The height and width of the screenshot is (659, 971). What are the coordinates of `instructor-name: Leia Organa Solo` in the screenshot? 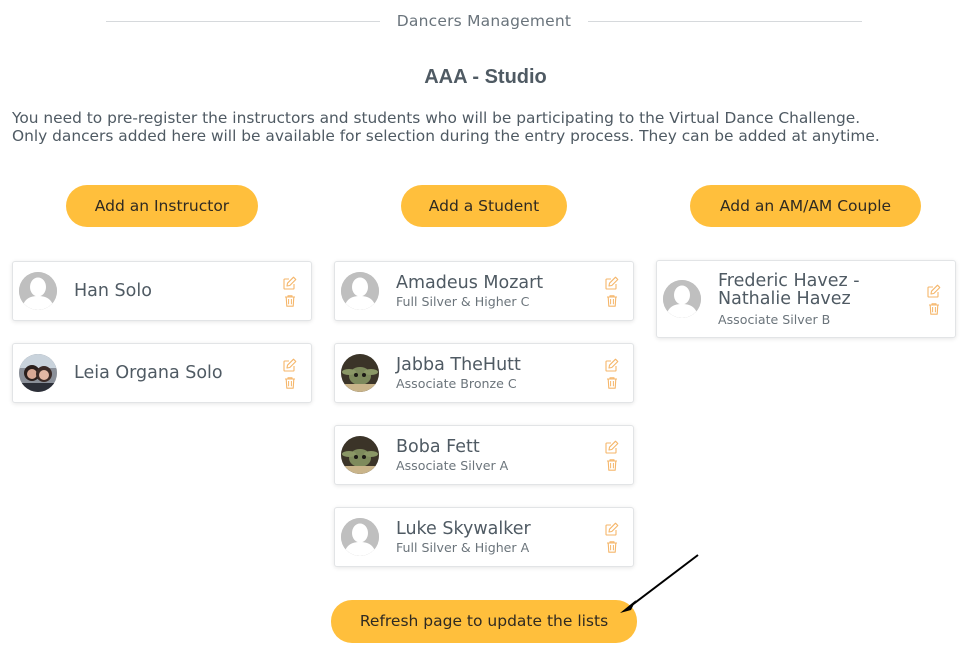 It's located at (148, 373).